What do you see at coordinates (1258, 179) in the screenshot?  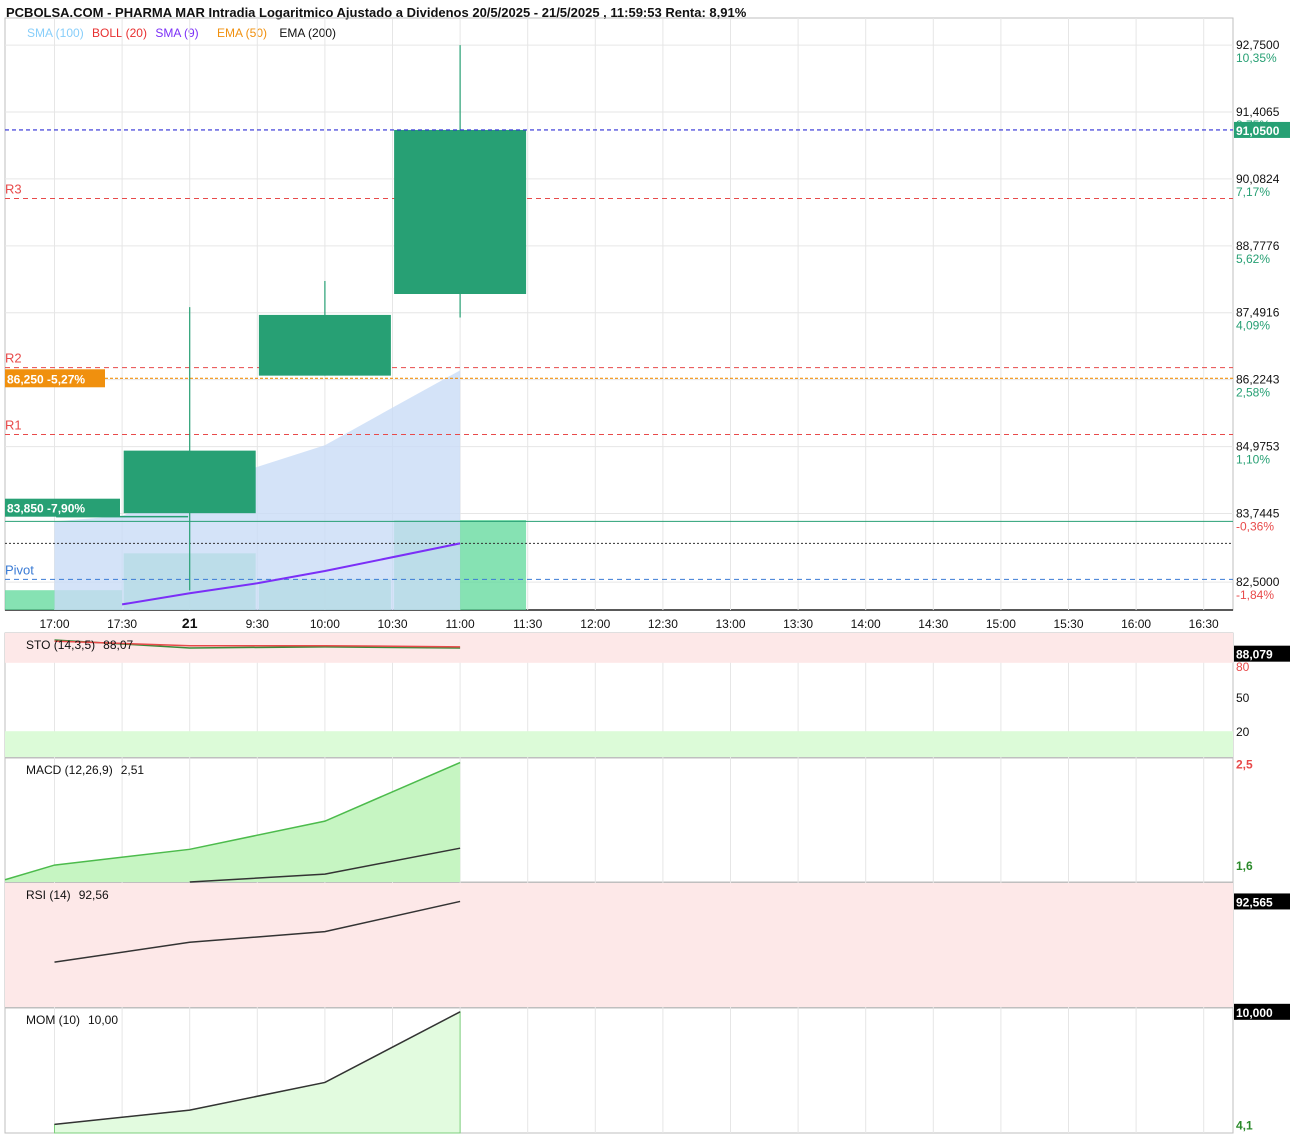 I see `price-tick-label: 90,0824` at bounding box center [1258, 179].